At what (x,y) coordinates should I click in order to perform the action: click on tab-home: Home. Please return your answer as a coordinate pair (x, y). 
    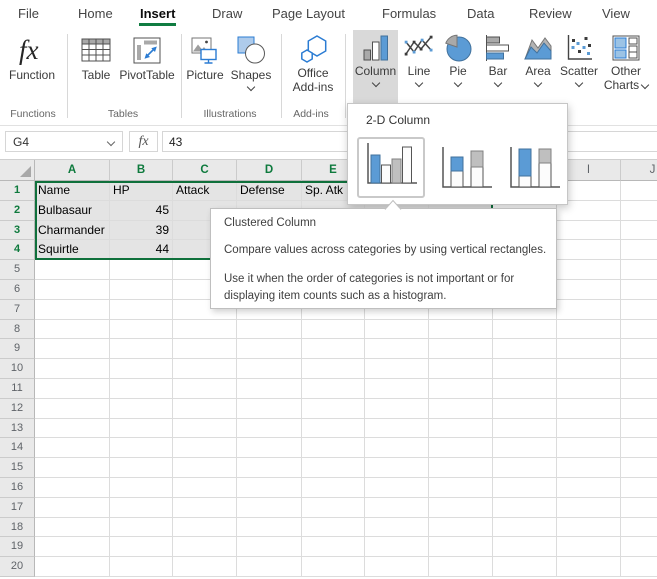
    Looking at the image, I should click on (95, 13).